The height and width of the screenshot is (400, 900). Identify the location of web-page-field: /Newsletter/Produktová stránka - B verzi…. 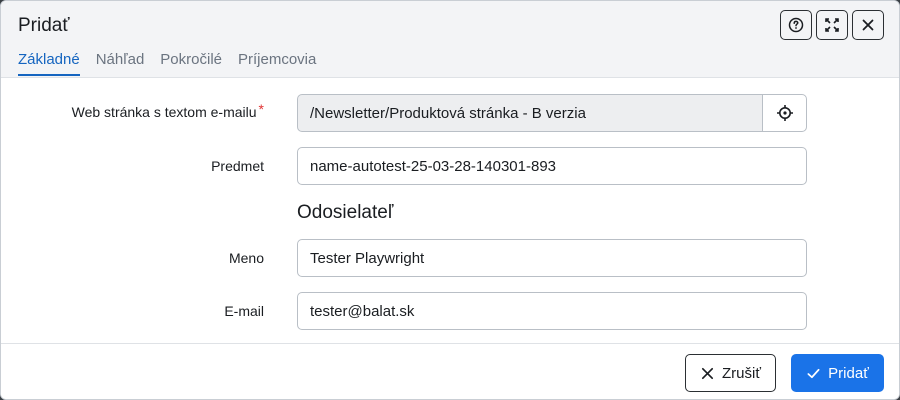
(530, 113).